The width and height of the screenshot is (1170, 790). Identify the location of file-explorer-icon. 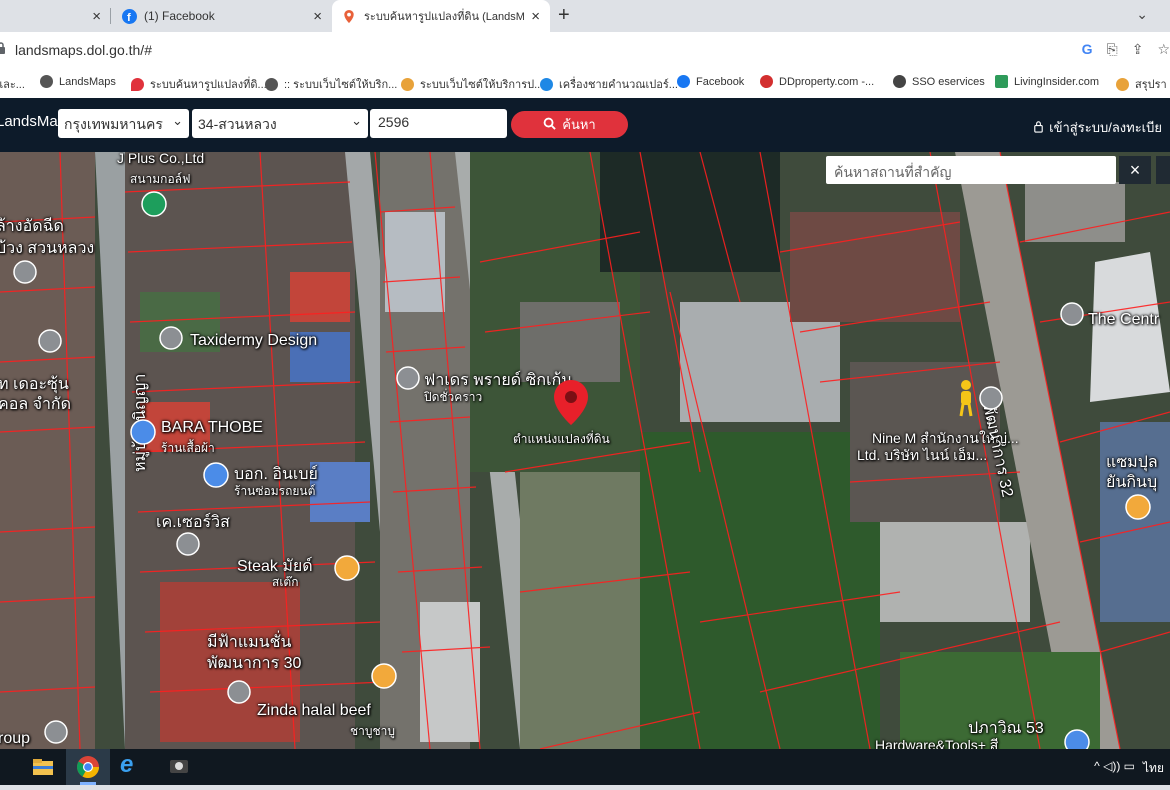
(43, 767).